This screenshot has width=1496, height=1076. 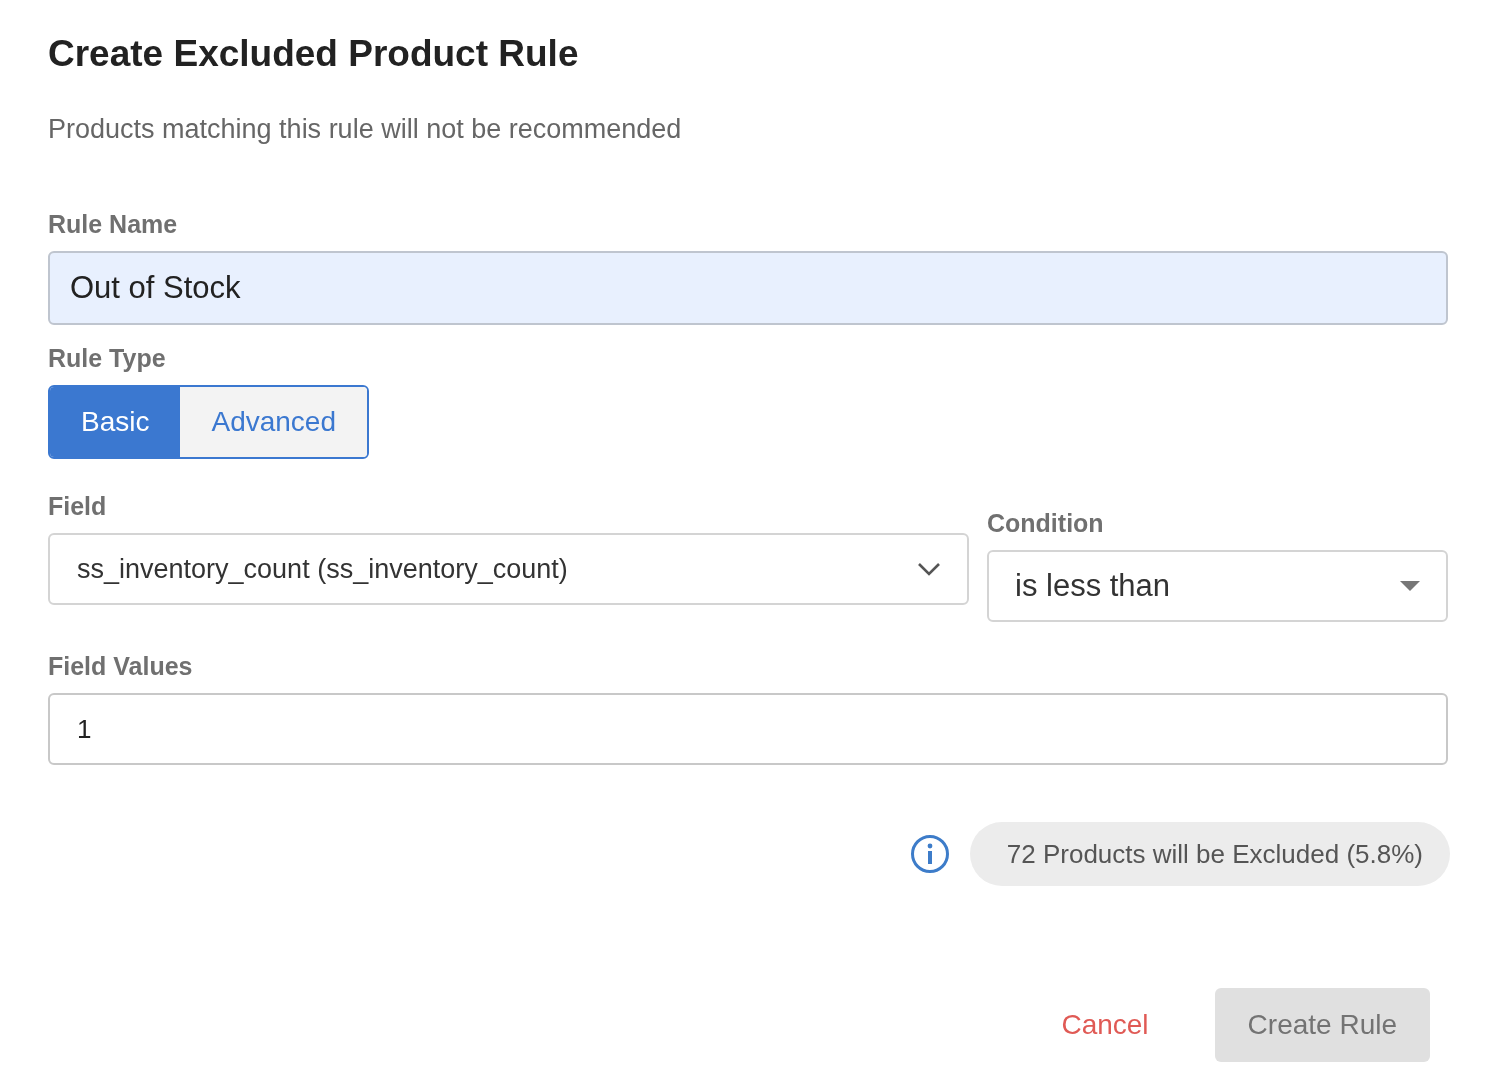 I want to click on rule-type-toggle: Advanced, so click(x=273, y=422).